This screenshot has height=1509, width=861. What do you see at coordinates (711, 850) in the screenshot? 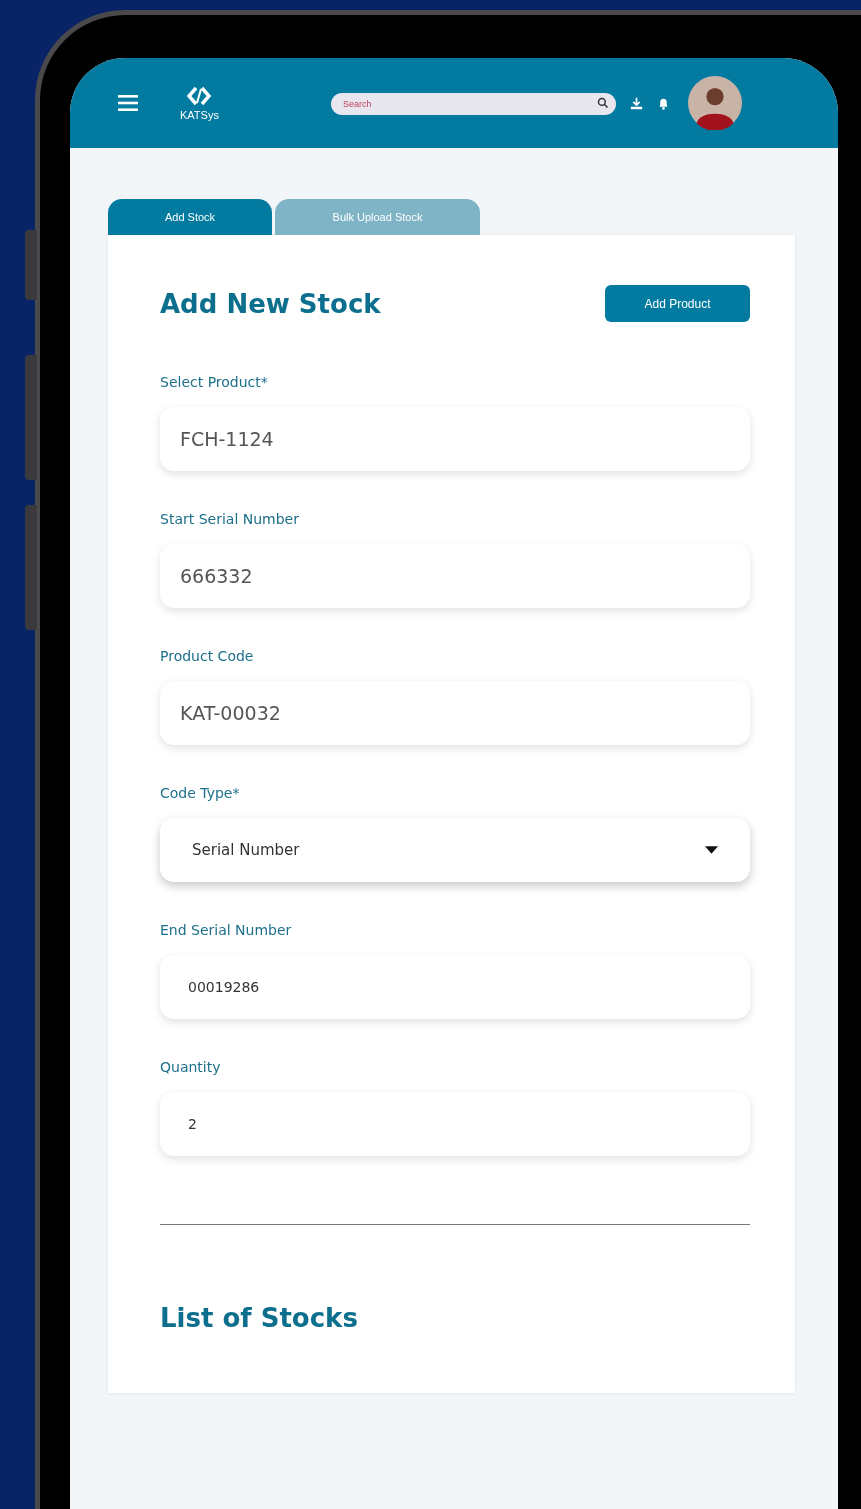
I see `caret-icon` at bounding box center [711, 850].